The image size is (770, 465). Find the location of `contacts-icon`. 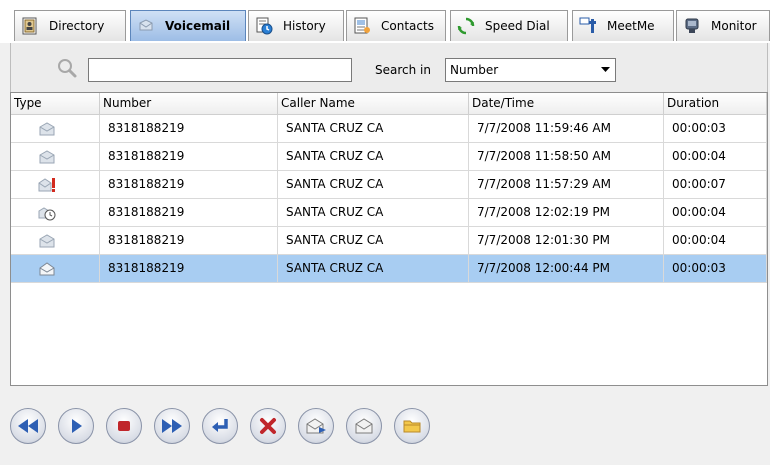

contacts-icon is located at coordinates (362, 25).